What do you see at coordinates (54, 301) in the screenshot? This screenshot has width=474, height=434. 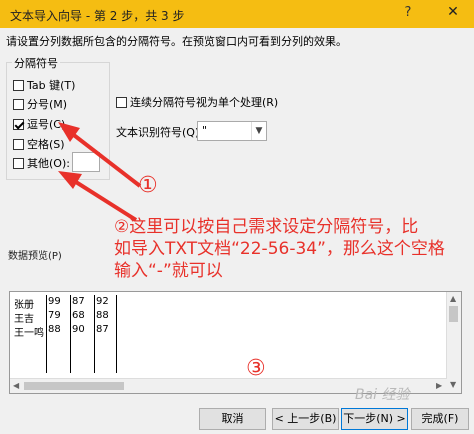 I see `preview-cell: 99` at bounding box center [54, 301].